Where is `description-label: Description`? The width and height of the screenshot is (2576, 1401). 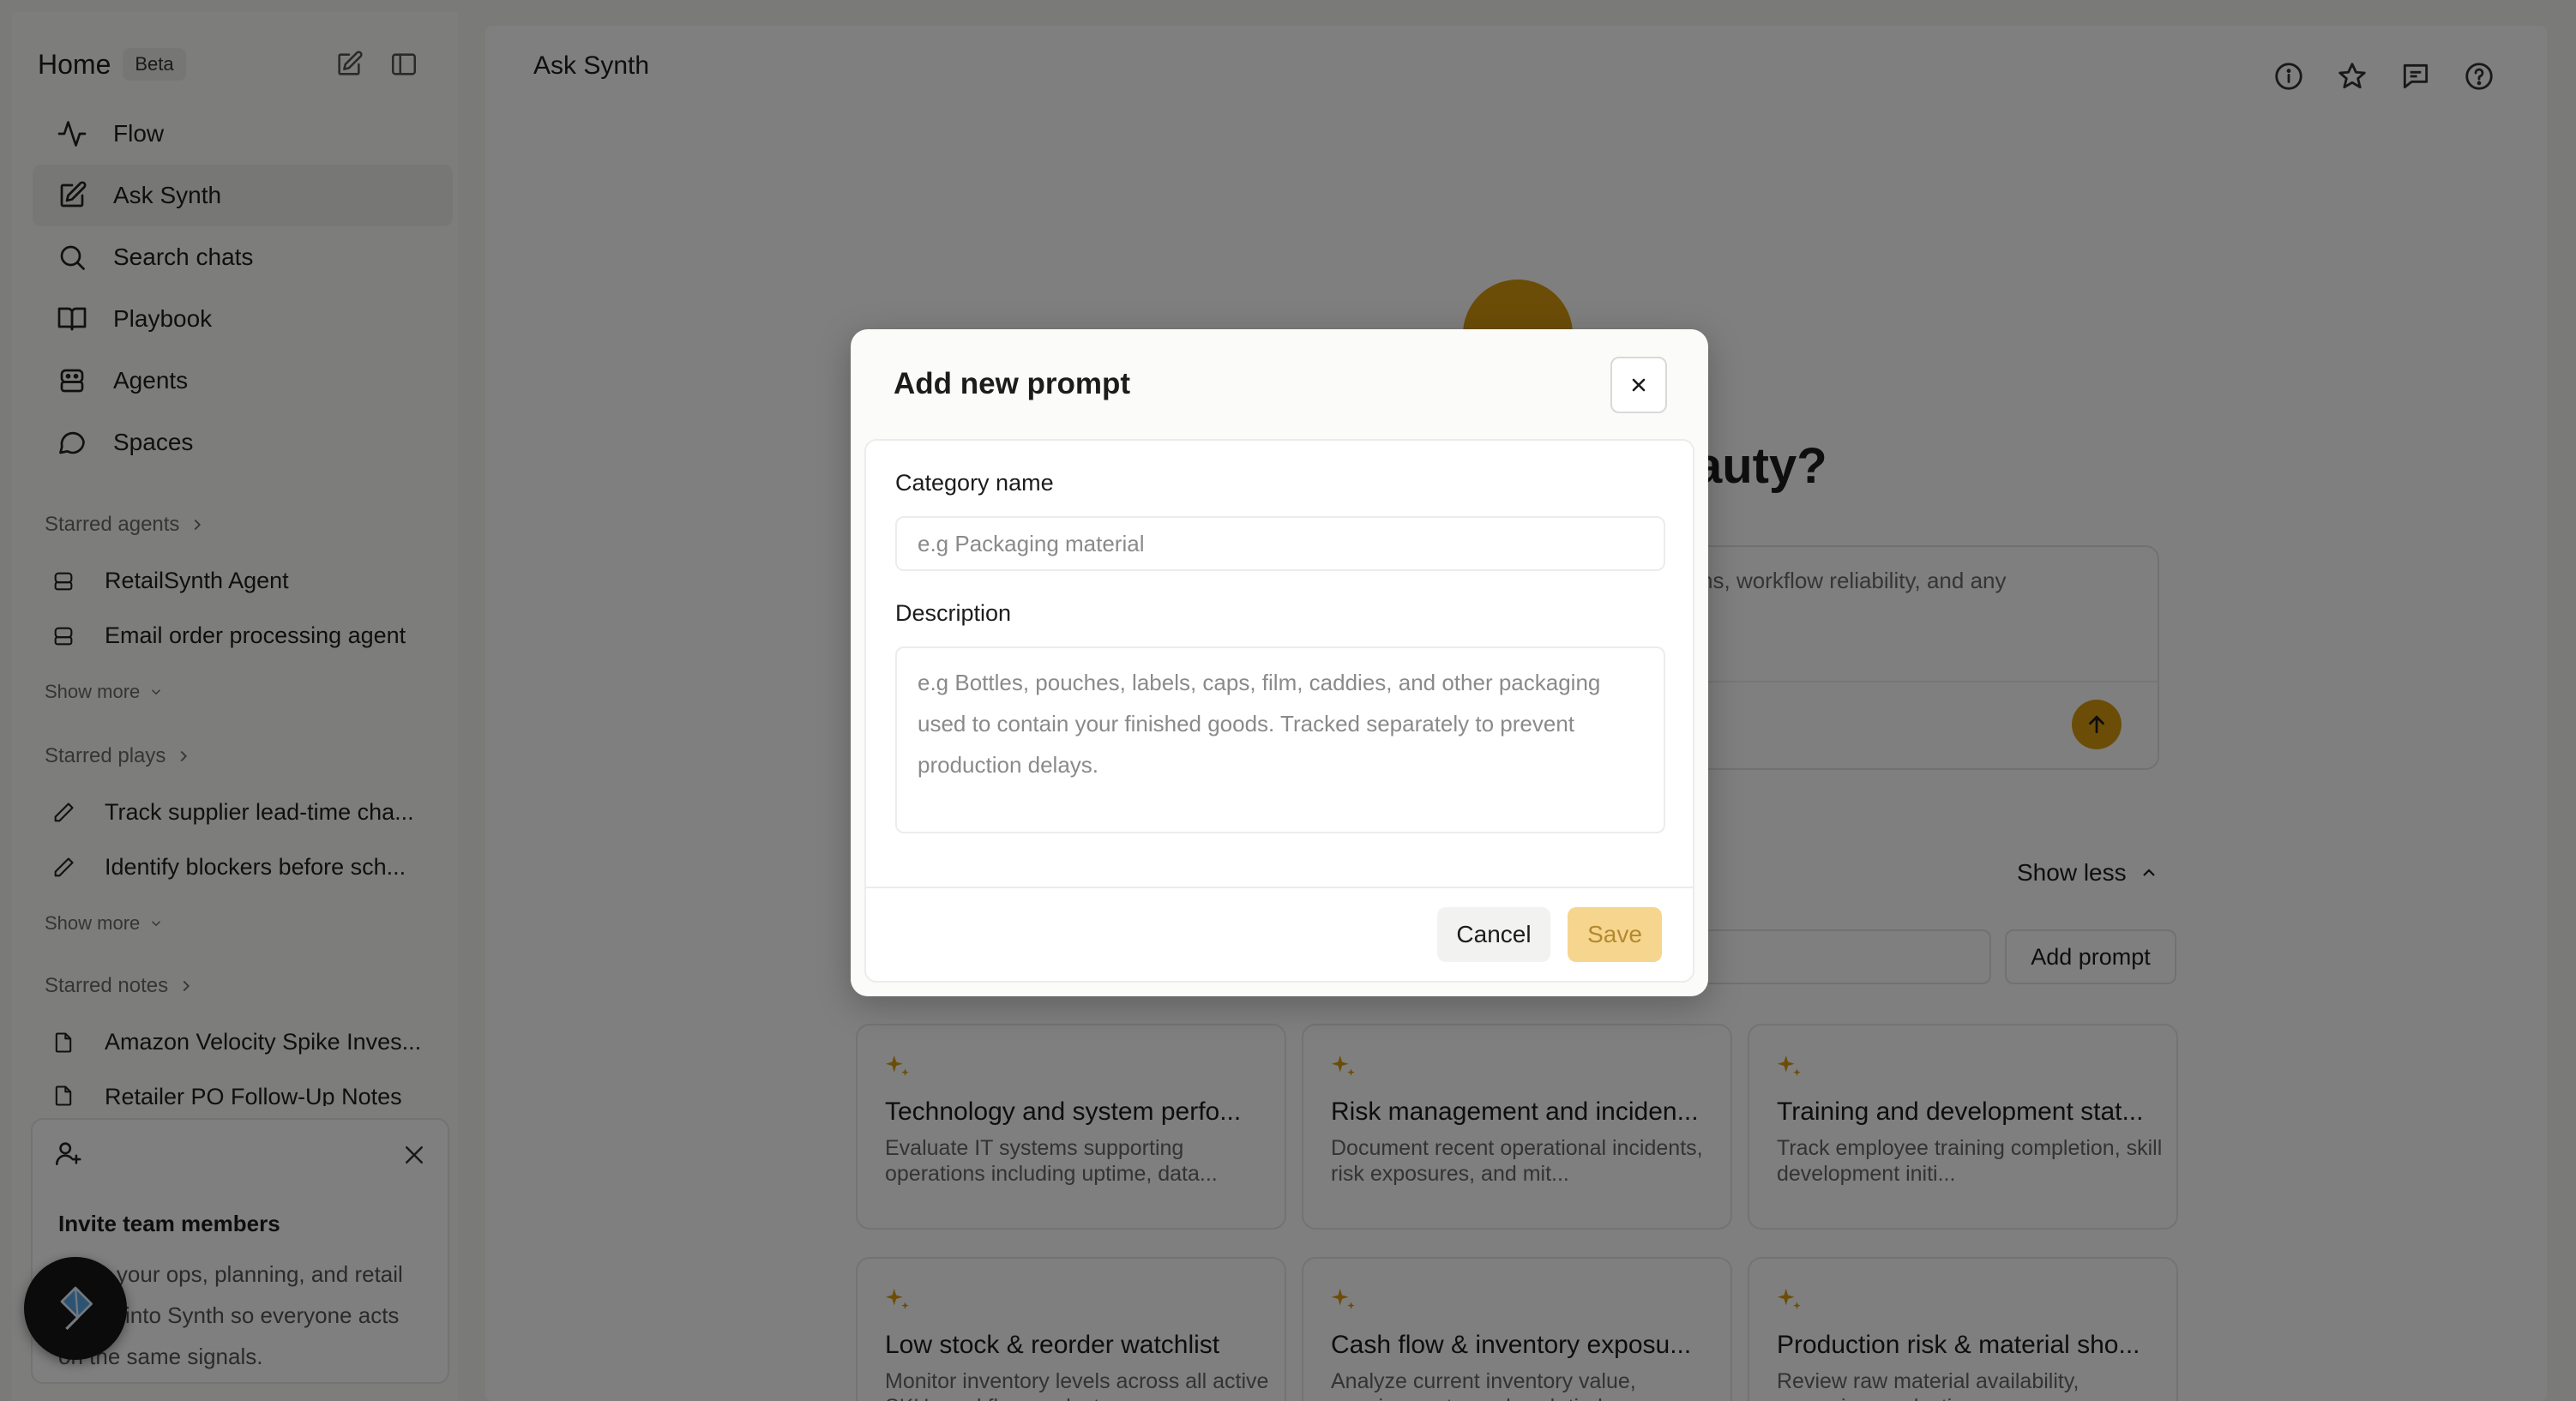 description-label: Description is located at coordinates (954, 613).